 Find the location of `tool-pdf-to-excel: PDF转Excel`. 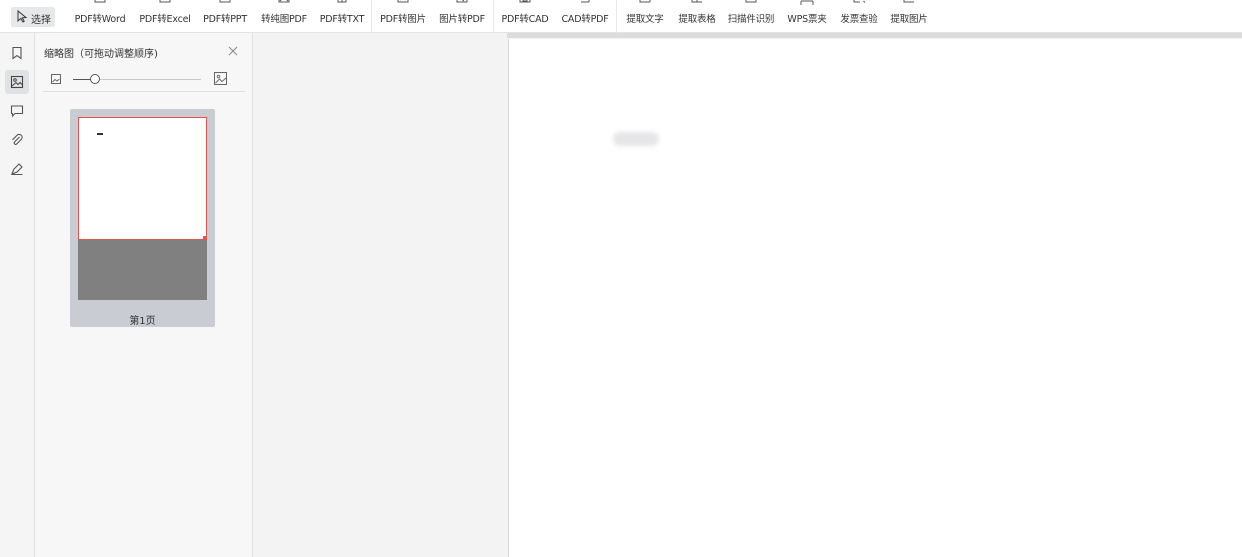

tool-pdf-to-excel: PDF转Excel is located at coordinates (165, 16).